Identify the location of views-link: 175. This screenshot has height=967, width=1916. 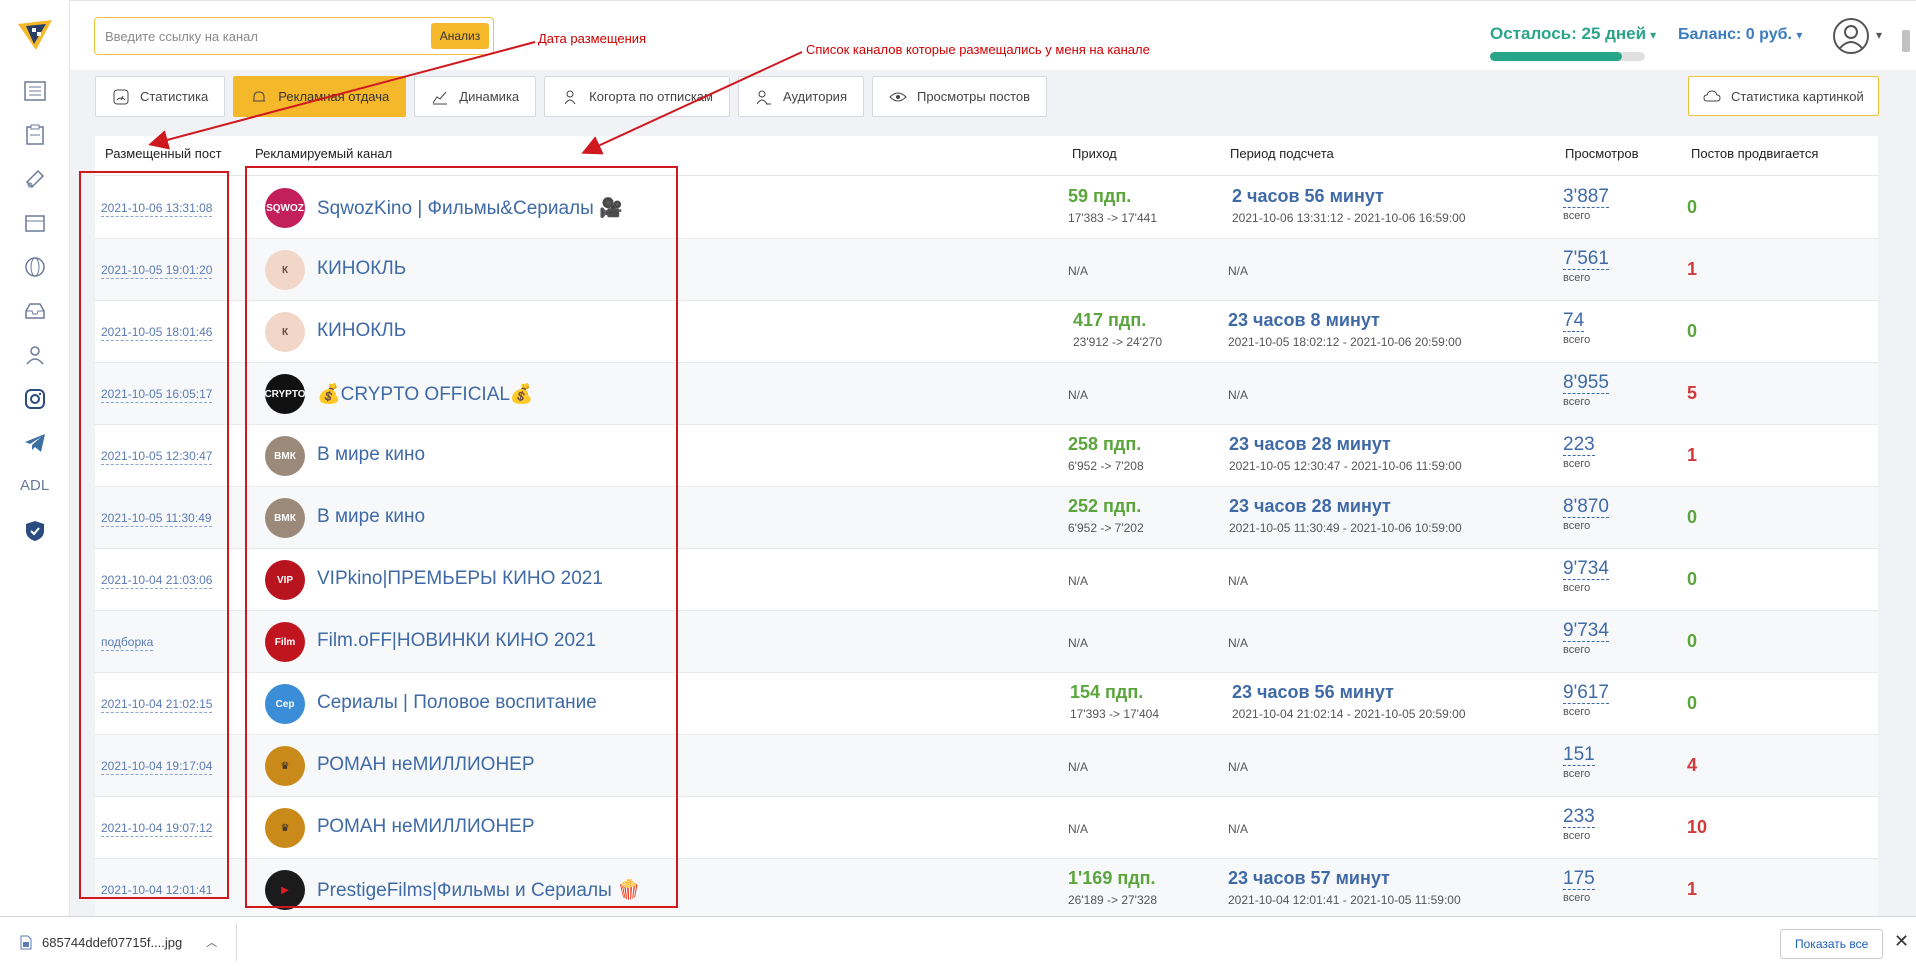
(1579, 879).